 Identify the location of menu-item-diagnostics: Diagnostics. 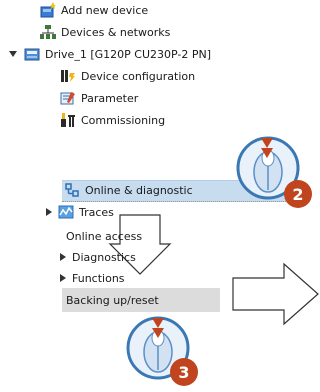
(98, 257).